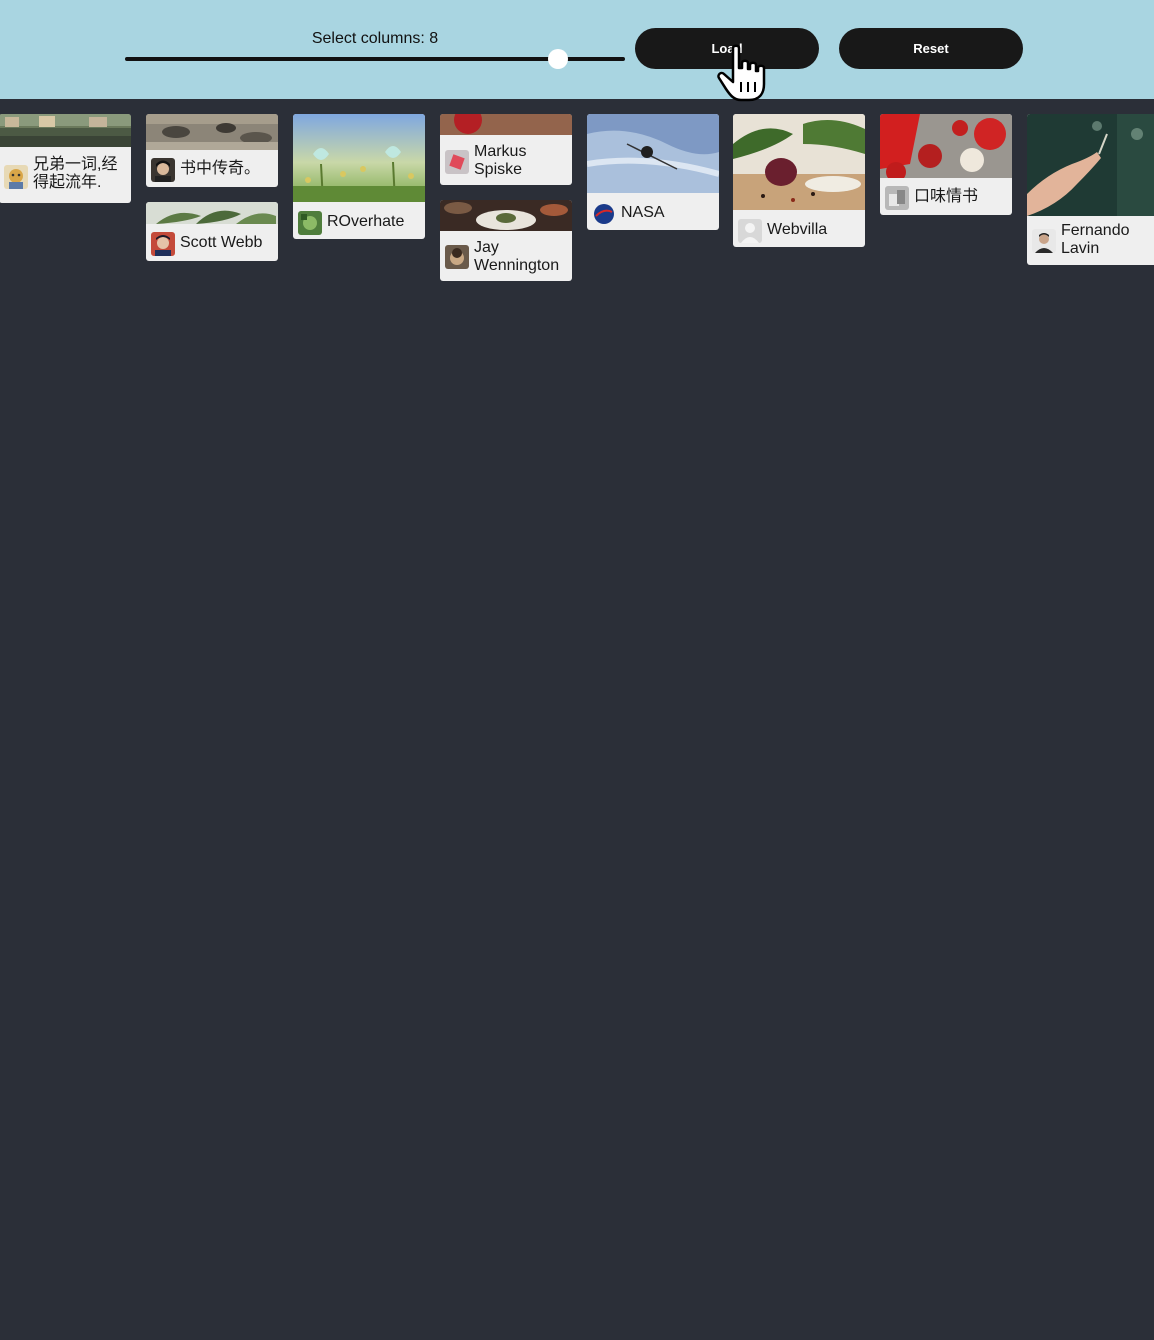  Describe the element at coordinates (375, 38) in the screenshot. I see `columns-label: Select columns: 8` at that location.